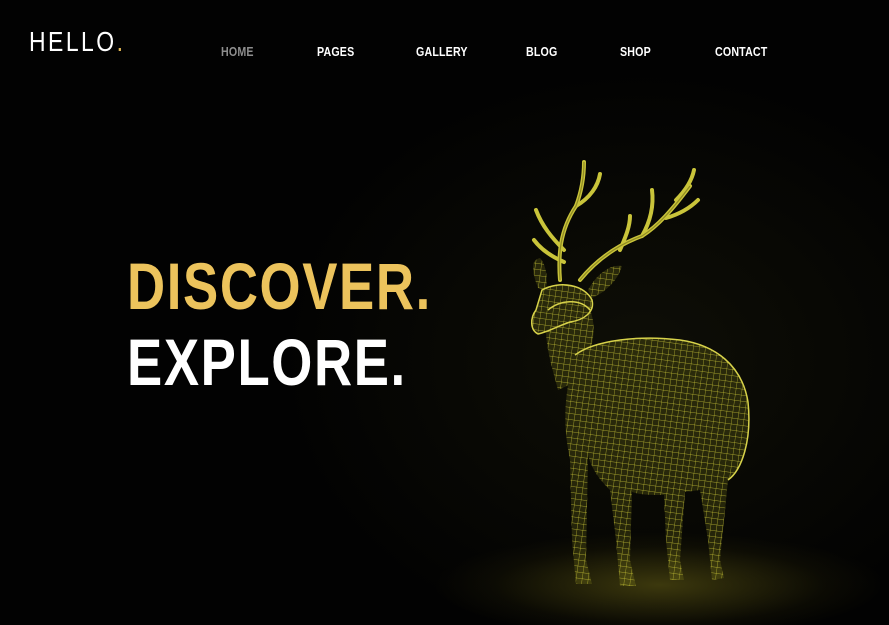  I want to click on hero-heading: DISCOVER. EXPLORE., so click(317, 324).